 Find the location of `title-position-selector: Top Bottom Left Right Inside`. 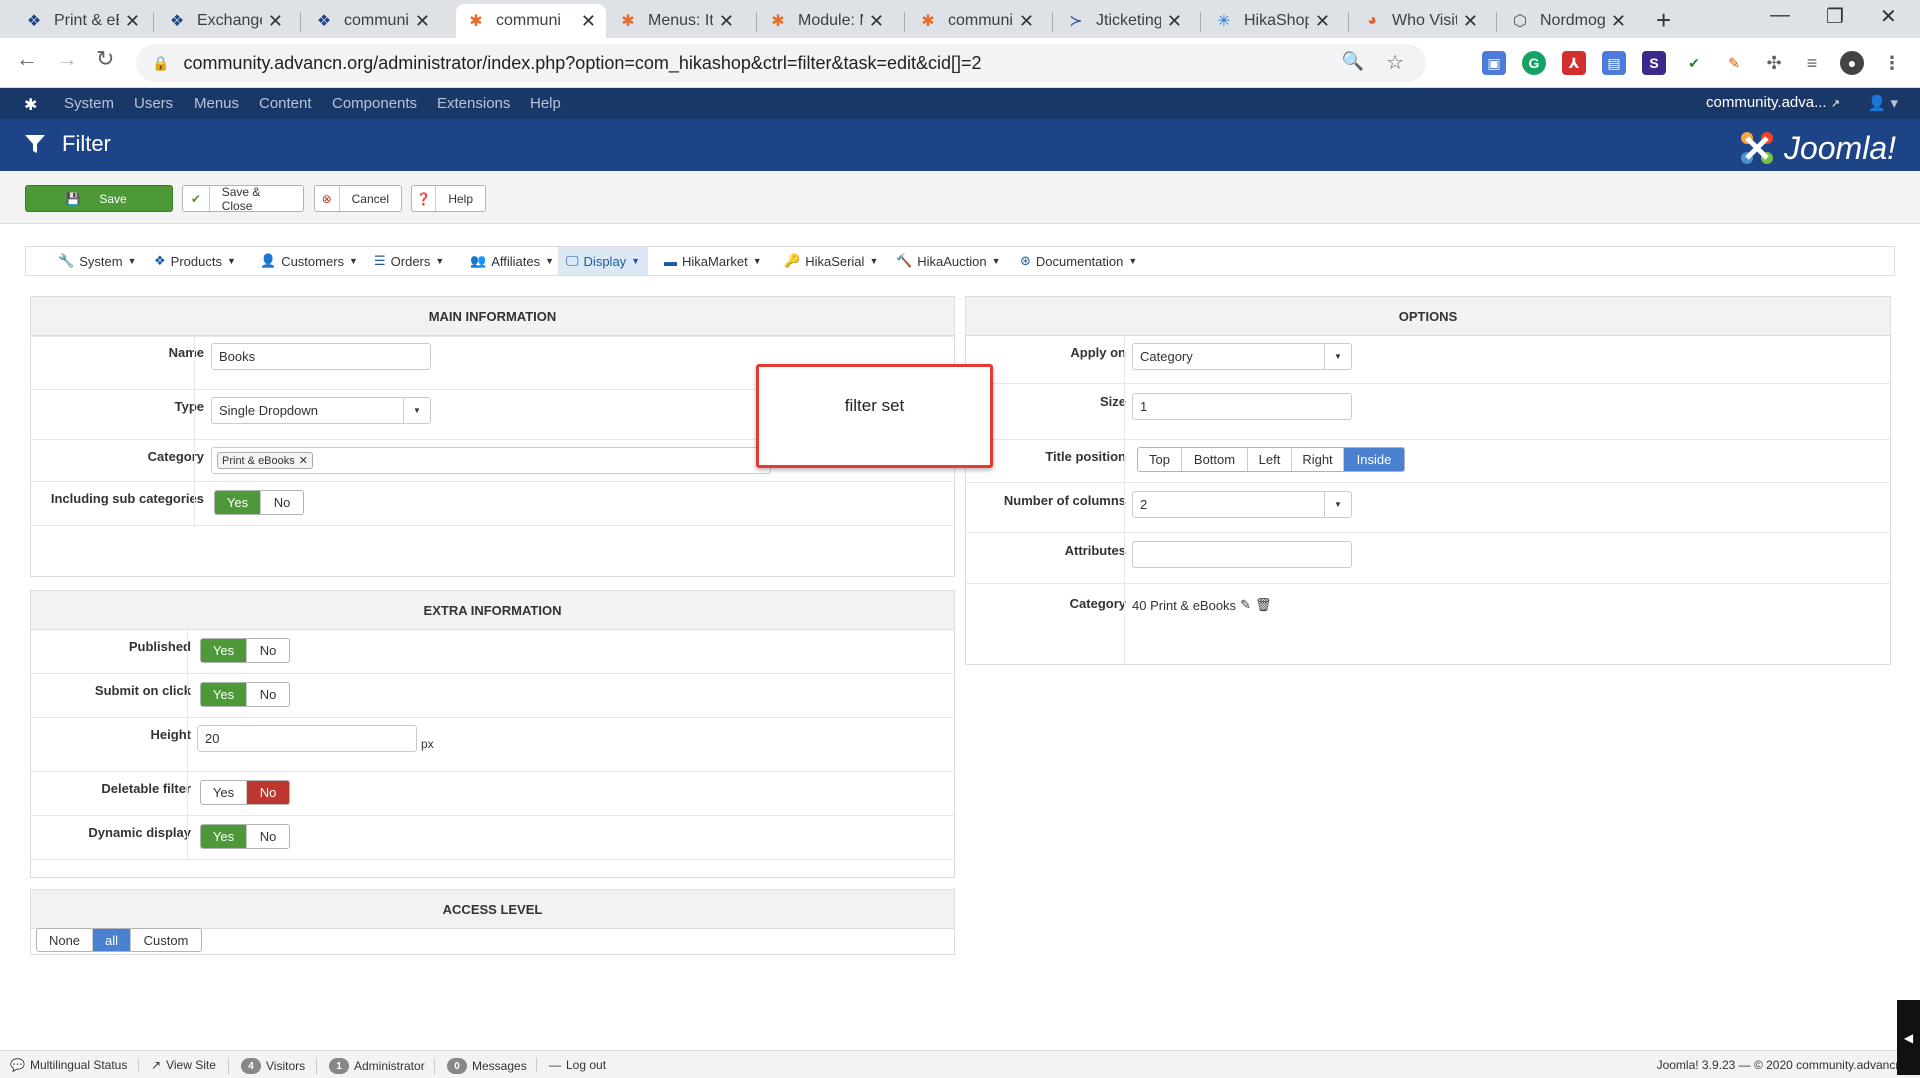

title-position-selector: Top Bottom Left Right Inside is located at coordinates (1271, 459).